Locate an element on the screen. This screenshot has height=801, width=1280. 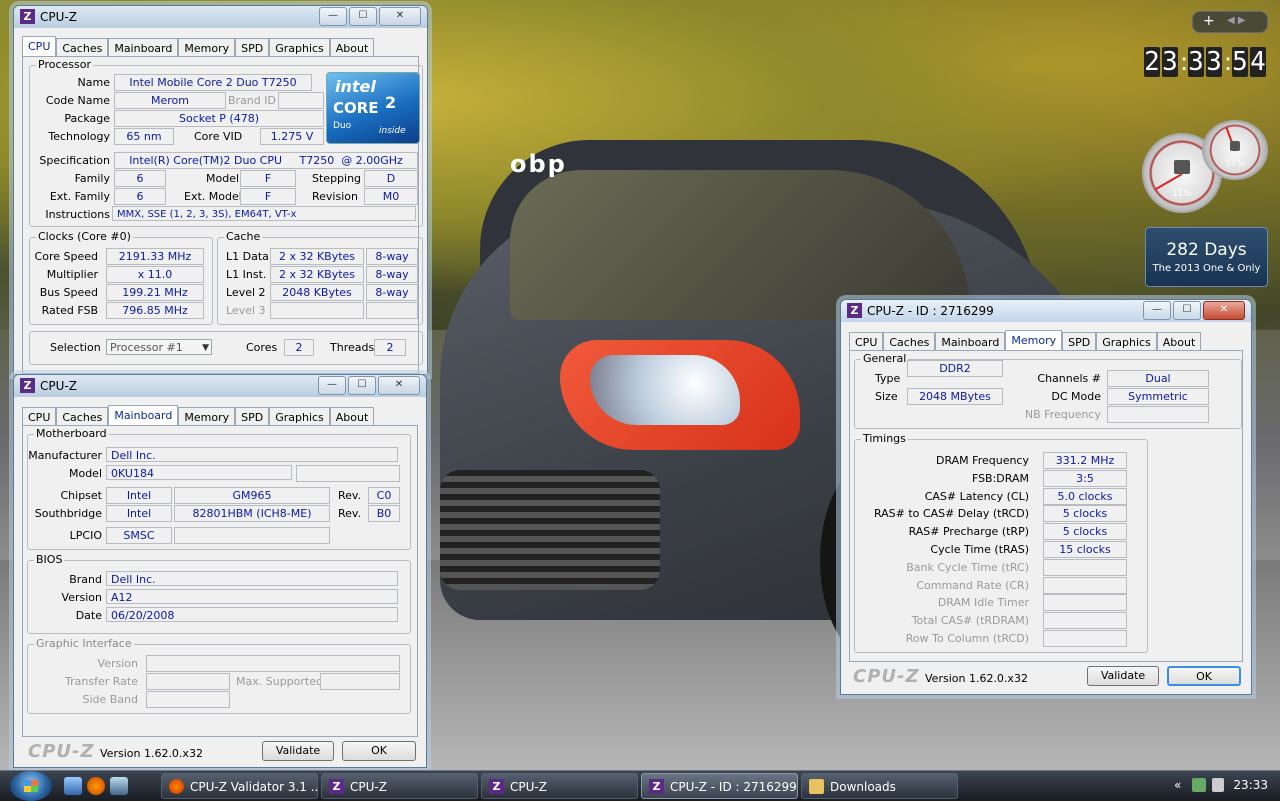
revision-label: Revision is located at coordinates (335, 196).